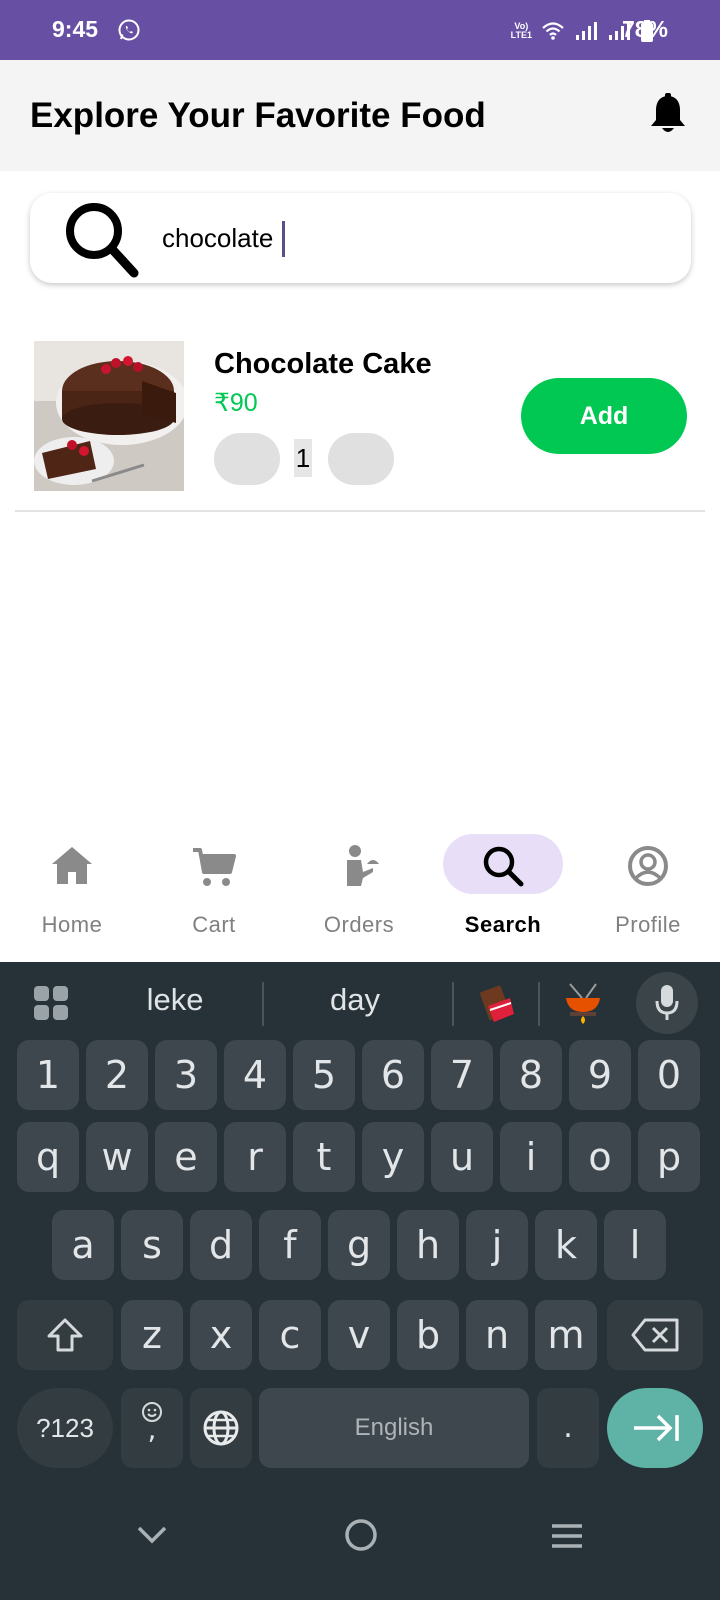 The width and height of the screenshot is (720, 1600). What do you see at coordinates (255, 1157) in the screenshot?
I see `key-r: r` at bounding box center [255, 1157].